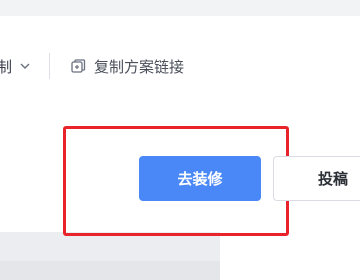  What do you see at coordinates (200, 178) in the screenshot?
I see `decorate-button: 去装修` at bounding box center [200, 178].